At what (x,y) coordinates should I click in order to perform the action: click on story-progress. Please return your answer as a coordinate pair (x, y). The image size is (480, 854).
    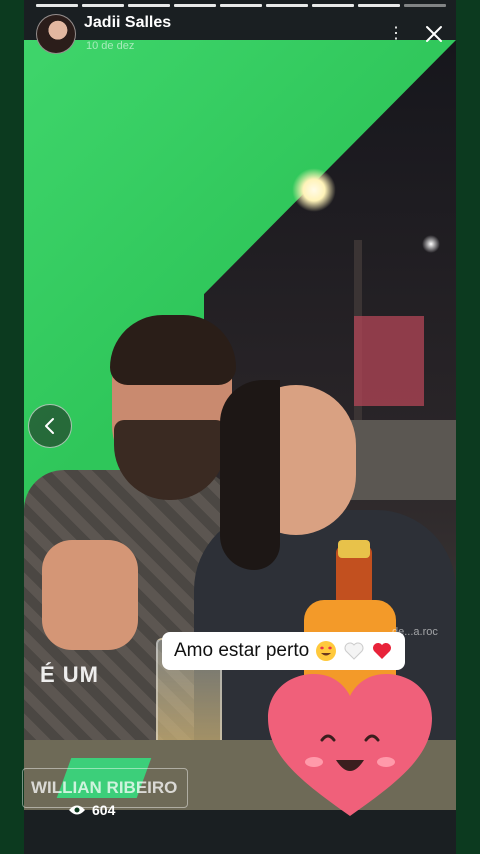
    Looking at the image, I should click on (241, 5).